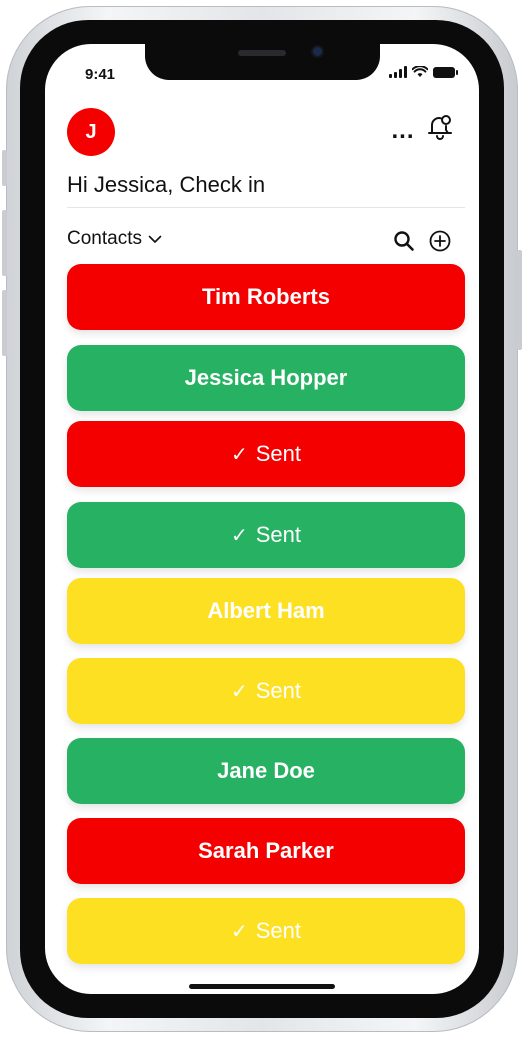 Image resolution: width=524 pixels, height=1038 pixels. I want to click on home-indicator, so click(262, 986).